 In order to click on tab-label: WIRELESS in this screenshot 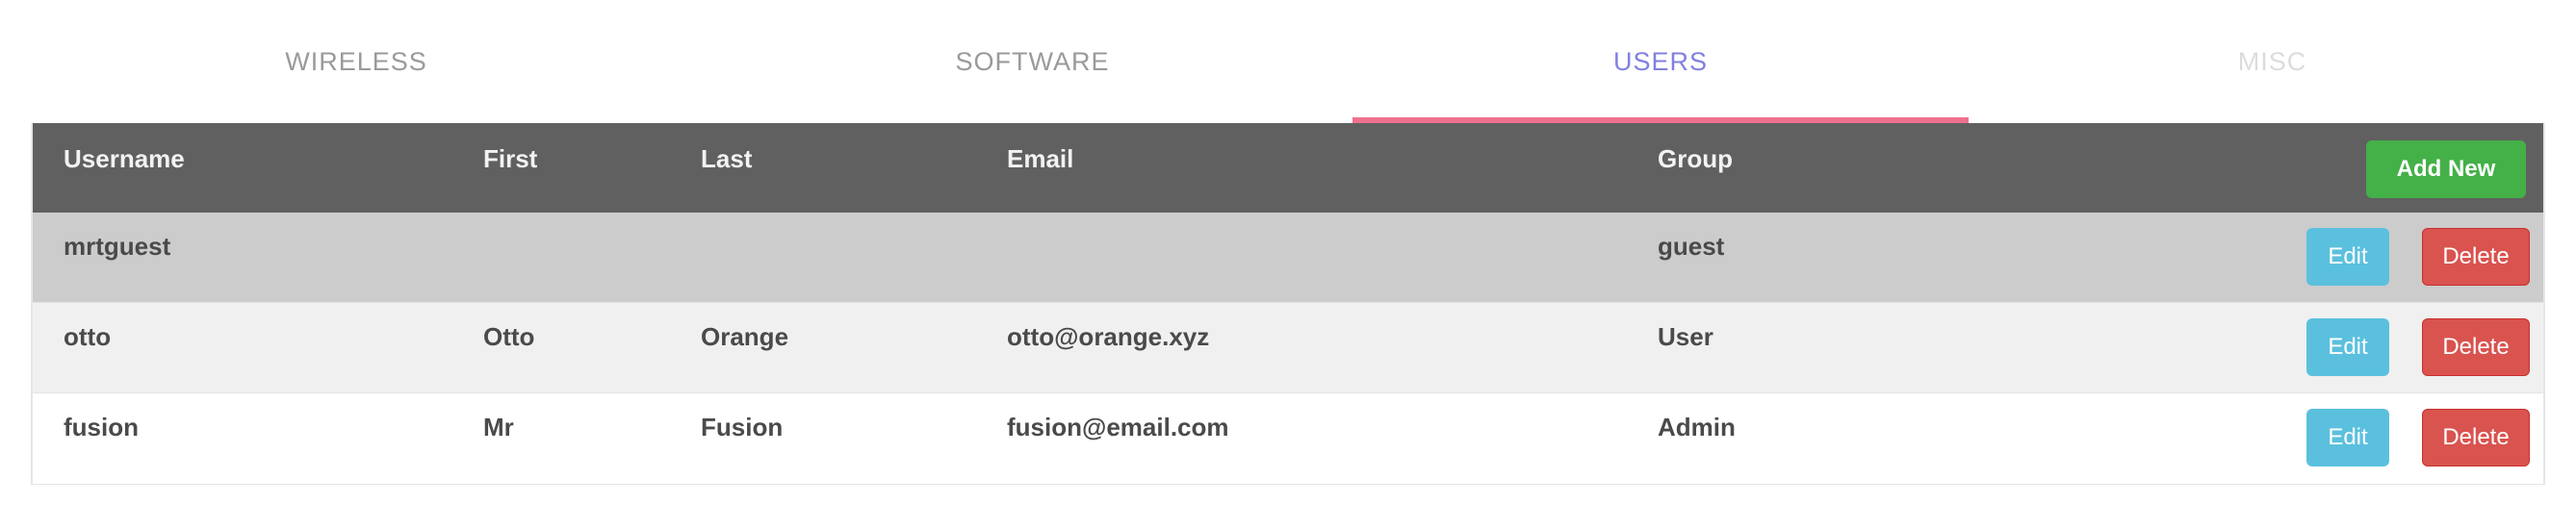, I will do `click(356, 61)`.